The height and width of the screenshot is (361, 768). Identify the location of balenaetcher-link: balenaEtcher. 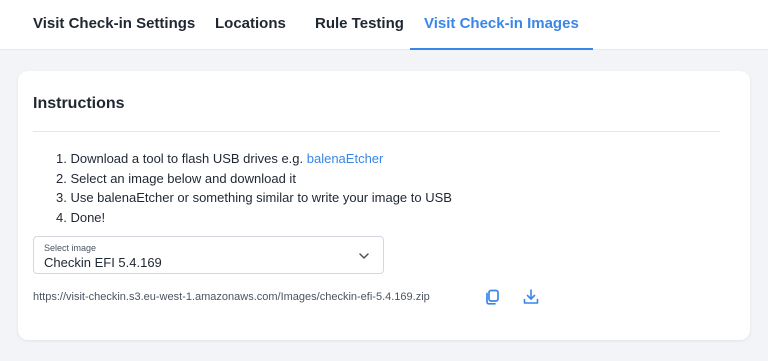
(345, 158).